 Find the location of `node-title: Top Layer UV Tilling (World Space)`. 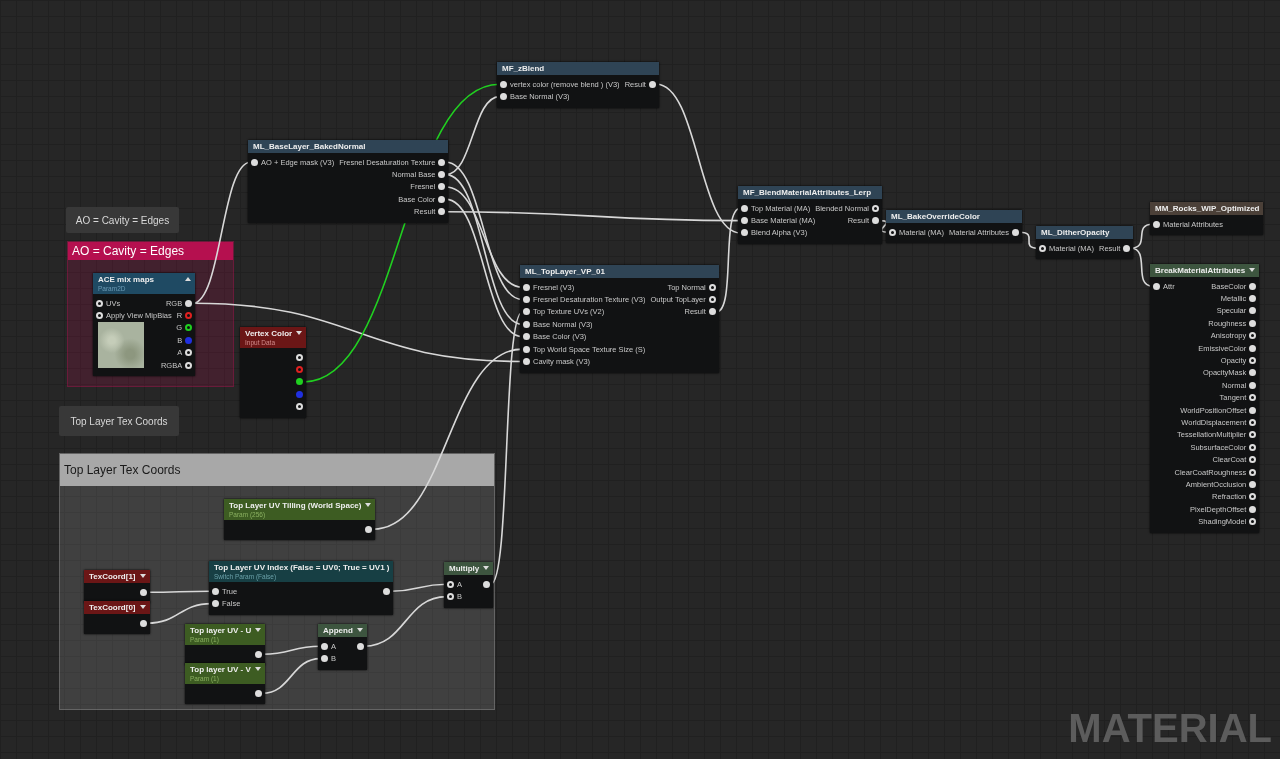

node-title: Top Layer UV Tilling (World Space) is located at coordinates (295, 505).